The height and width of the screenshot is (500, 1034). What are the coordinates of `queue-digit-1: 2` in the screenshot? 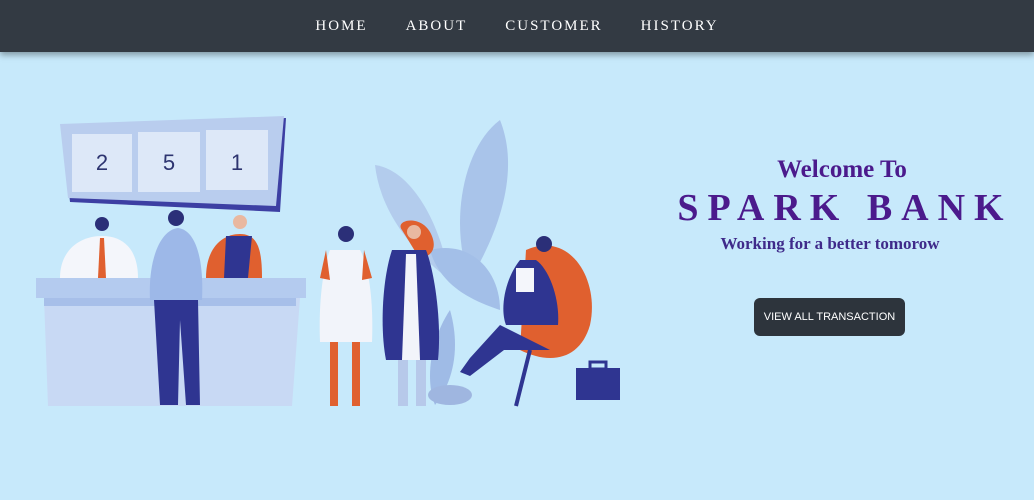 It's located at (102, 162).